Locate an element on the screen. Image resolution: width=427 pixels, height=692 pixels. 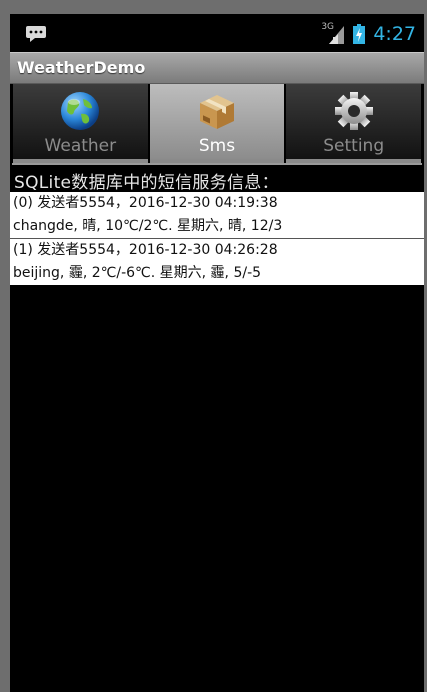
tab-weather-label: Weather is located at coordinates (80, 146).